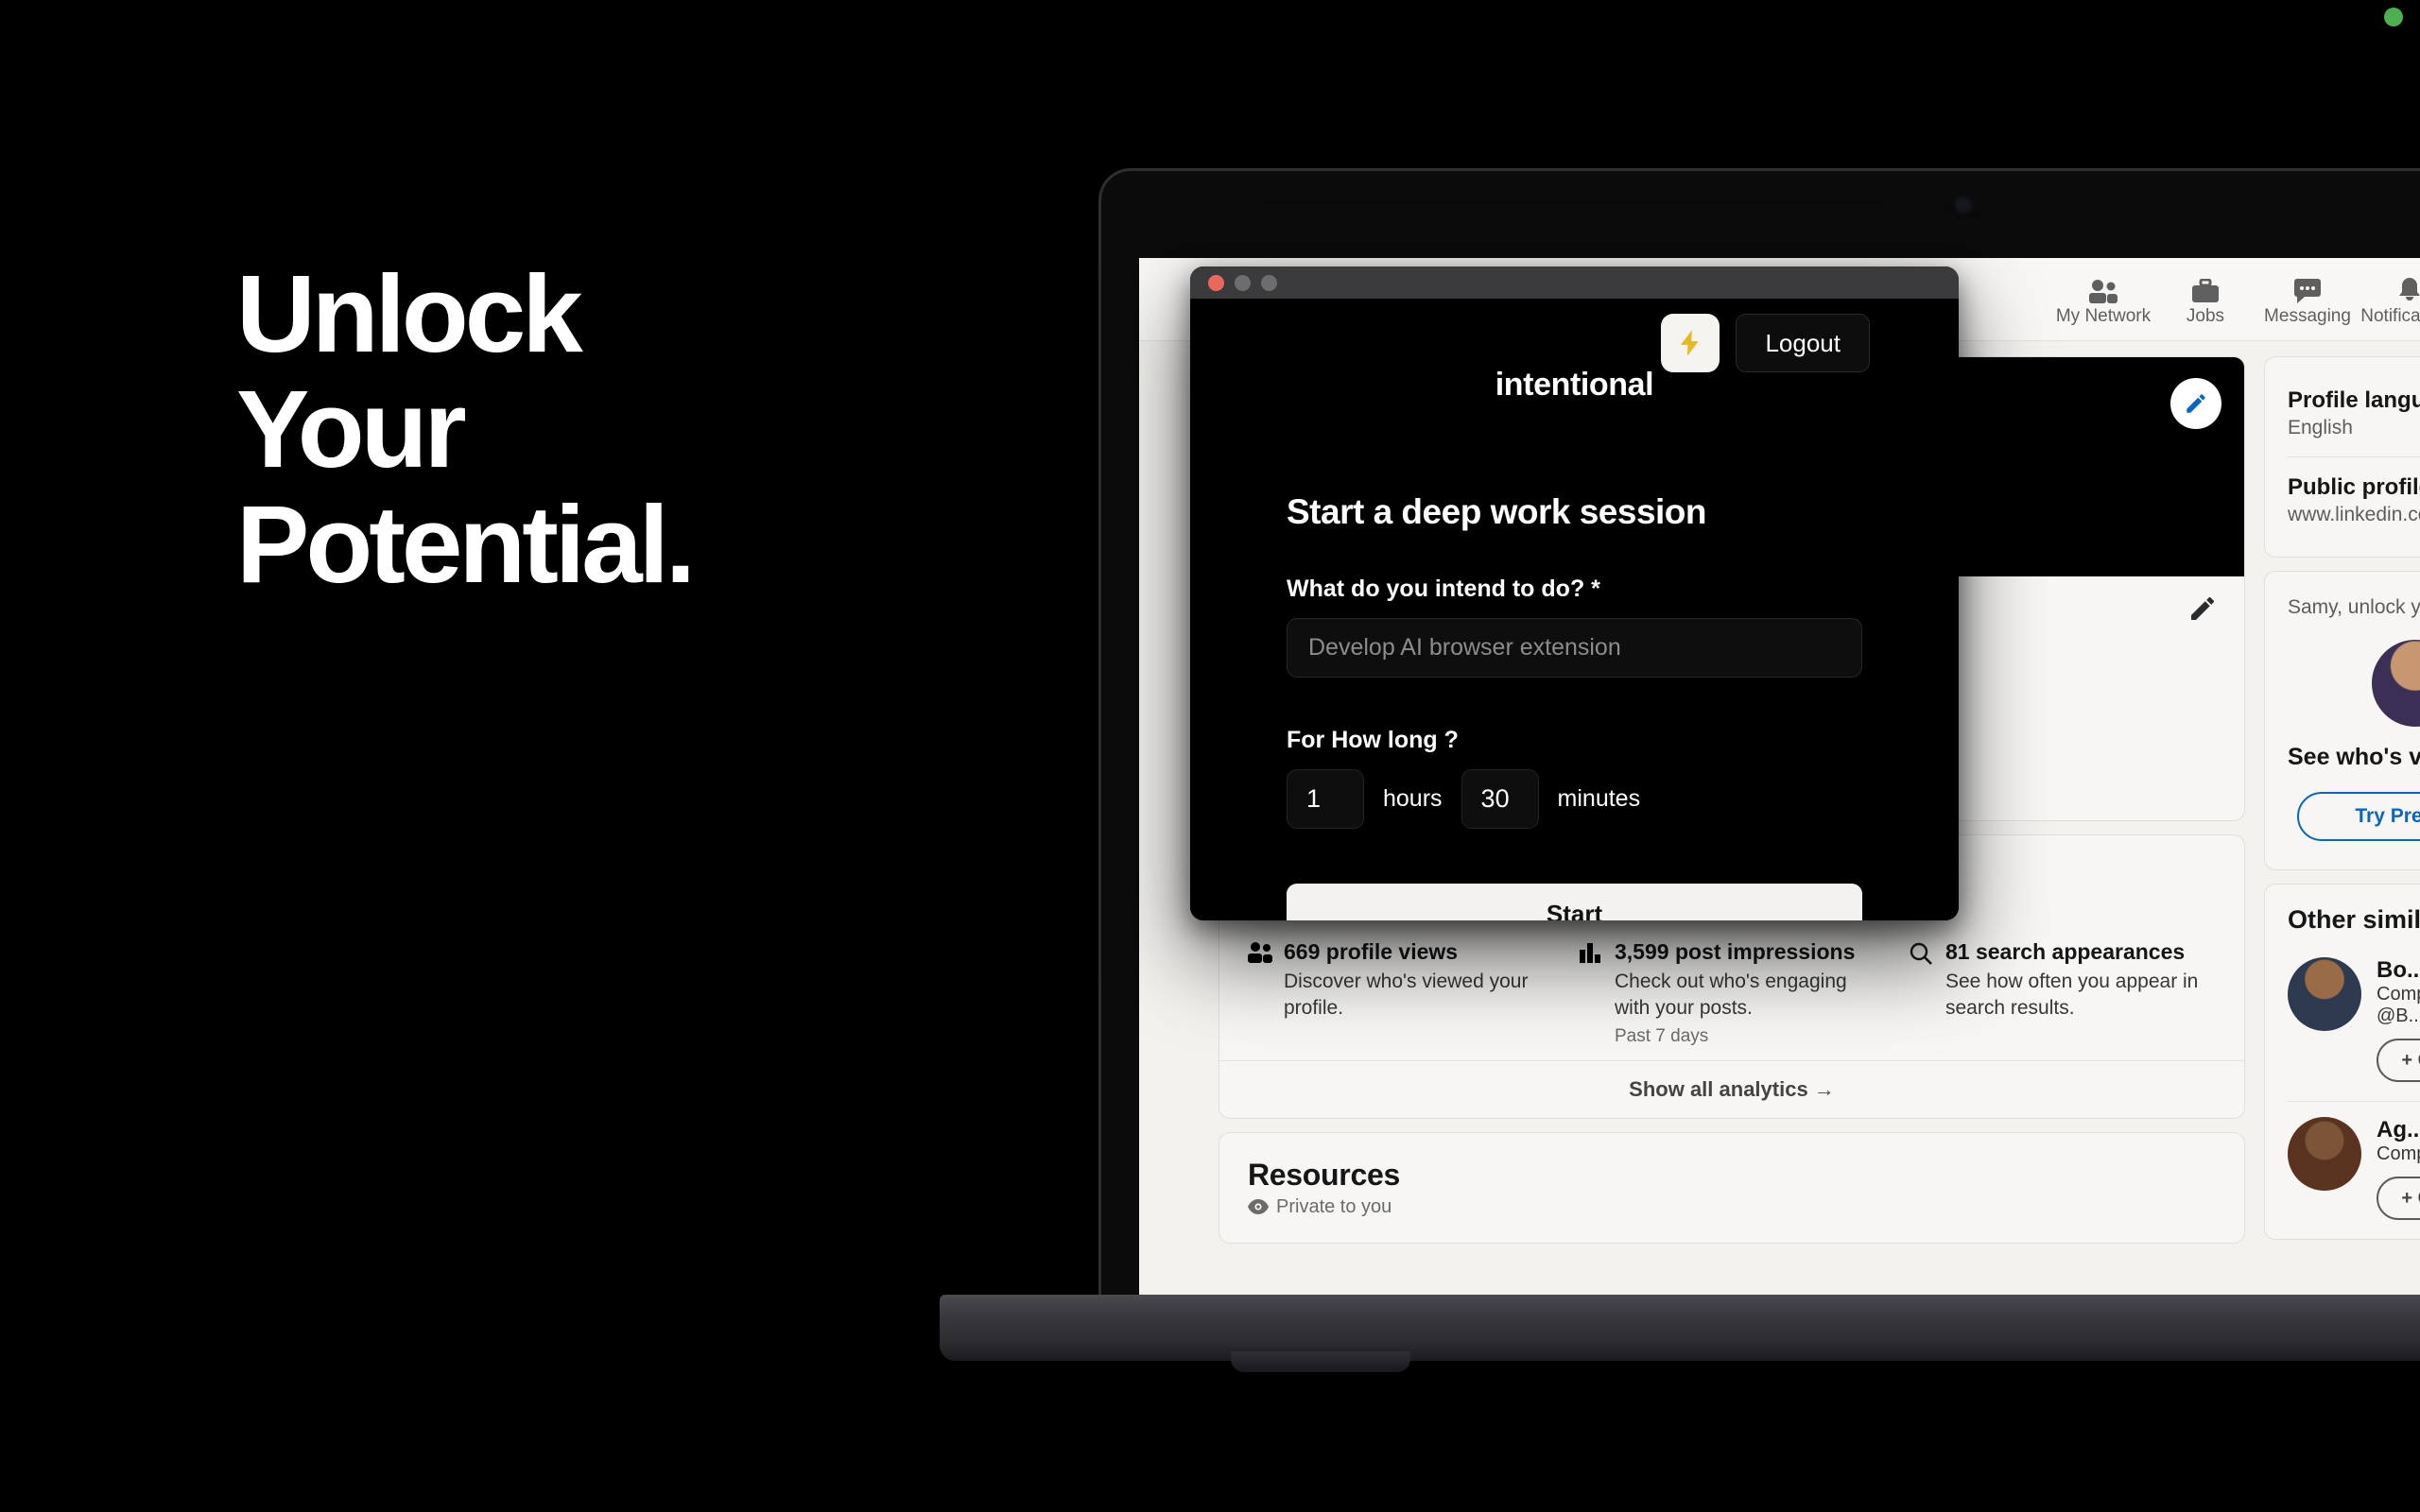 This screenshot has width=2420, height=1512. I want to click on message-bubble-icon, so click(2307, 287).